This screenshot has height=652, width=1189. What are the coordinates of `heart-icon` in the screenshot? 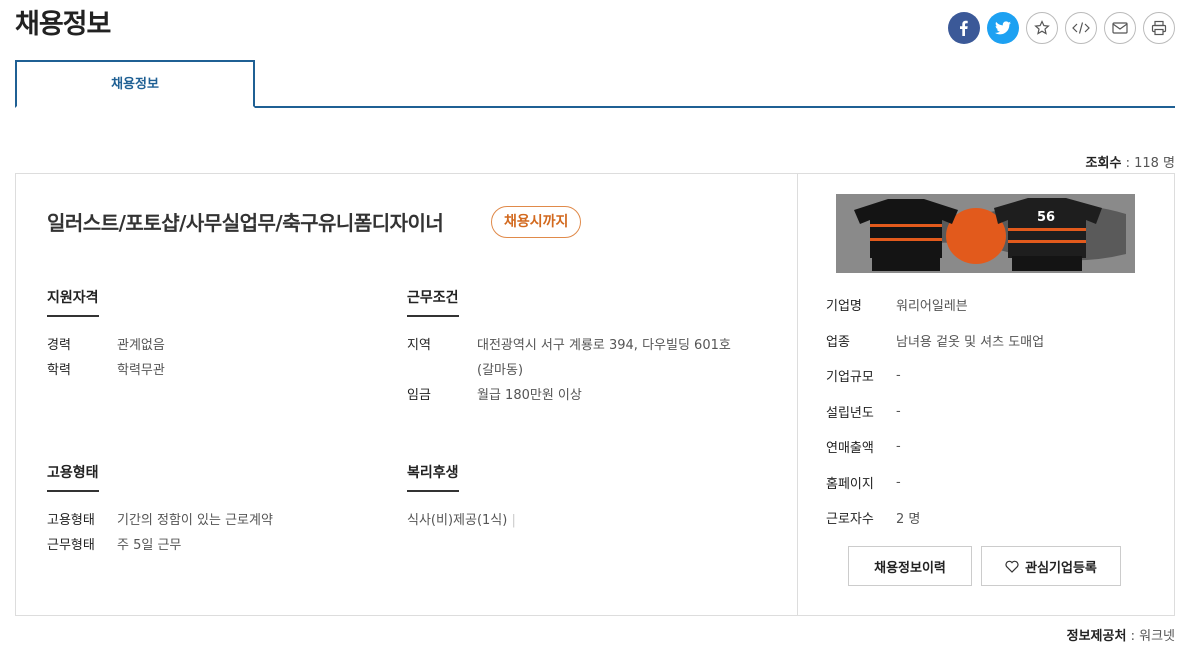 It's located at (1012, 566).